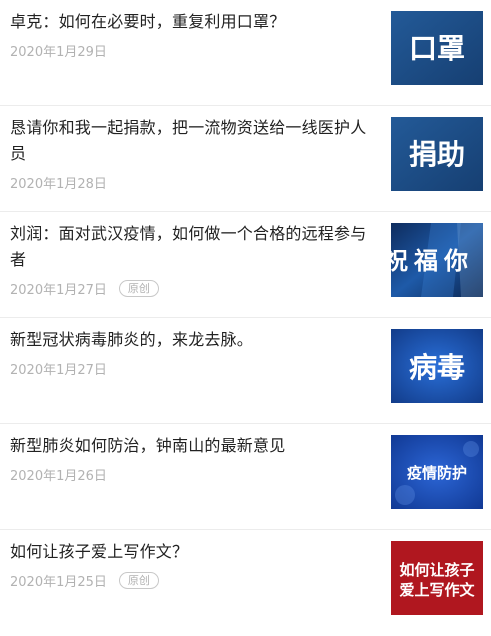  I want to click on article-meta: 2020年1月29日, so click(192, 50).